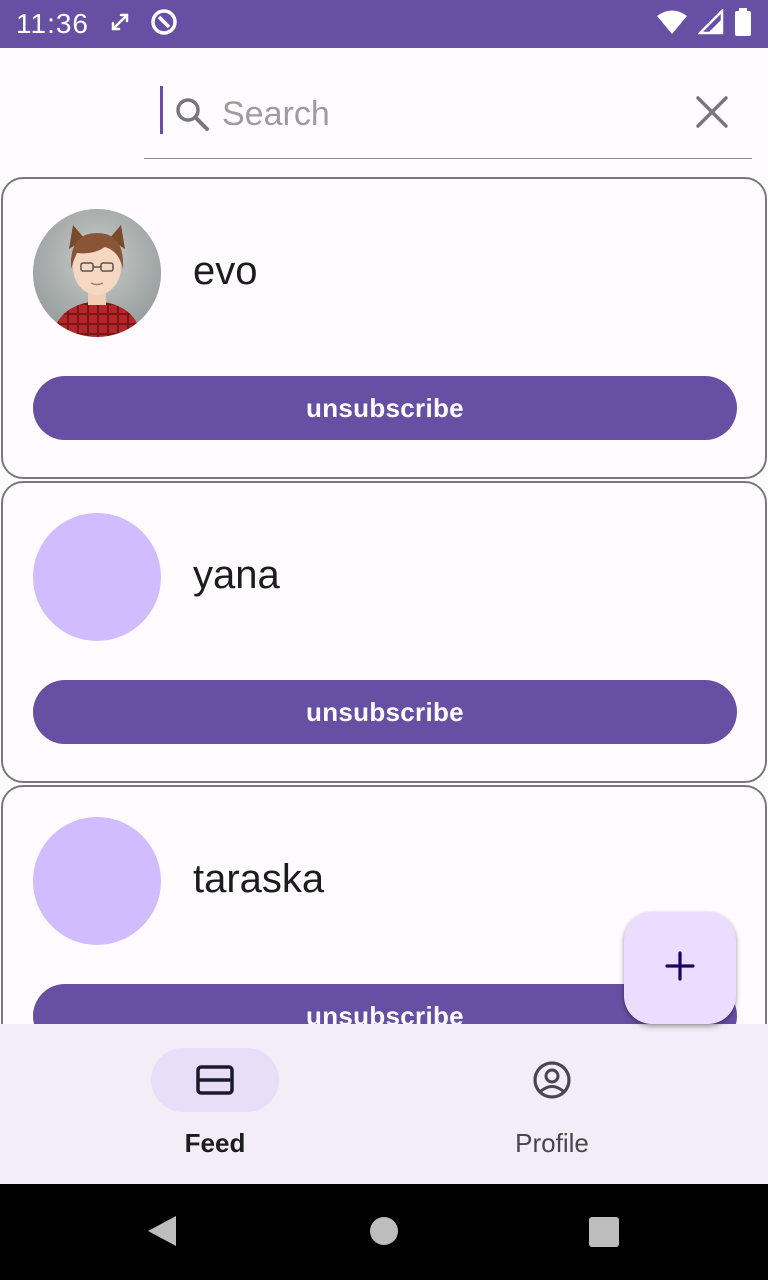 The width and height of the screenshot is (768, 1280). Describe the element at coordinates (225, 271) in the screenshot. I see `username: evo` at that location.